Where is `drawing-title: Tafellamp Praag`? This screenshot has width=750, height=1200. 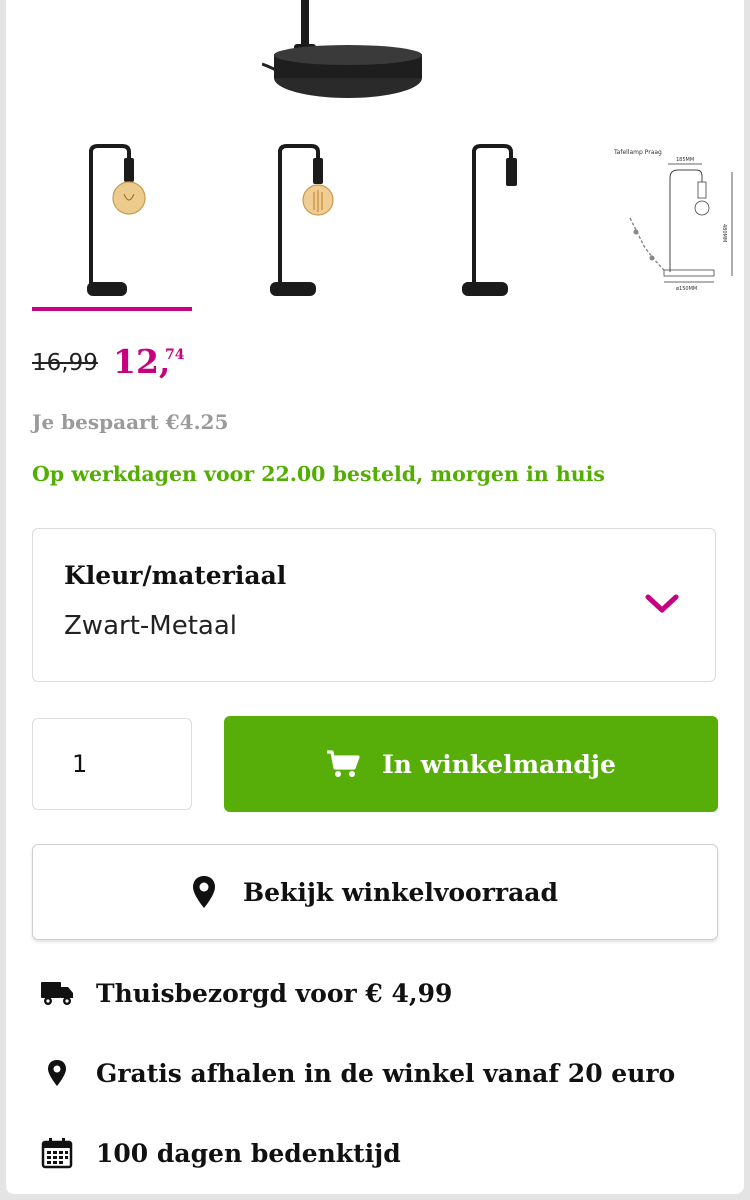 drawing-title: Tafellamp Praag is located at coordinates (637, 152).